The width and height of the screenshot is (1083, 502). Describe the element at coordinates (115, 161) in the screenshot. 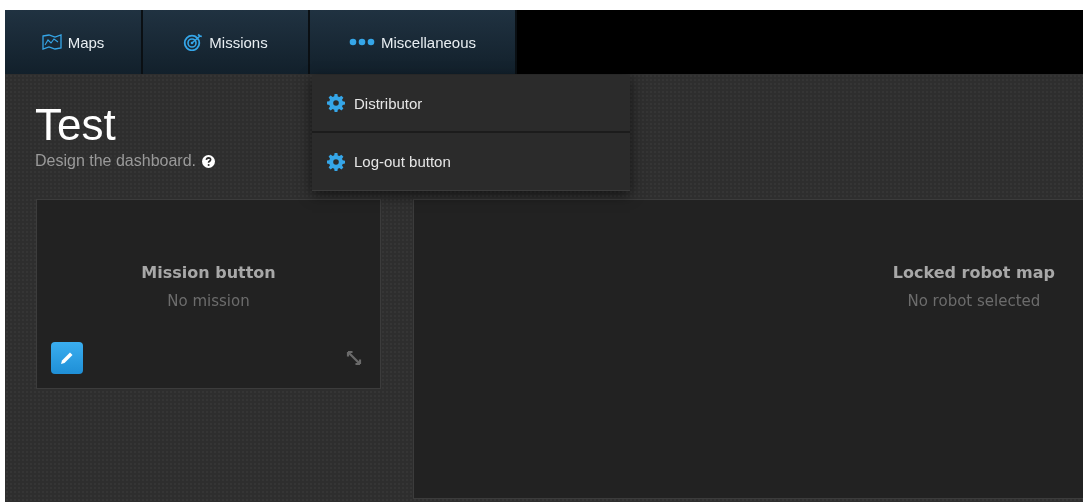

I see `page-subtitle: Design the dashboard.` at that location.